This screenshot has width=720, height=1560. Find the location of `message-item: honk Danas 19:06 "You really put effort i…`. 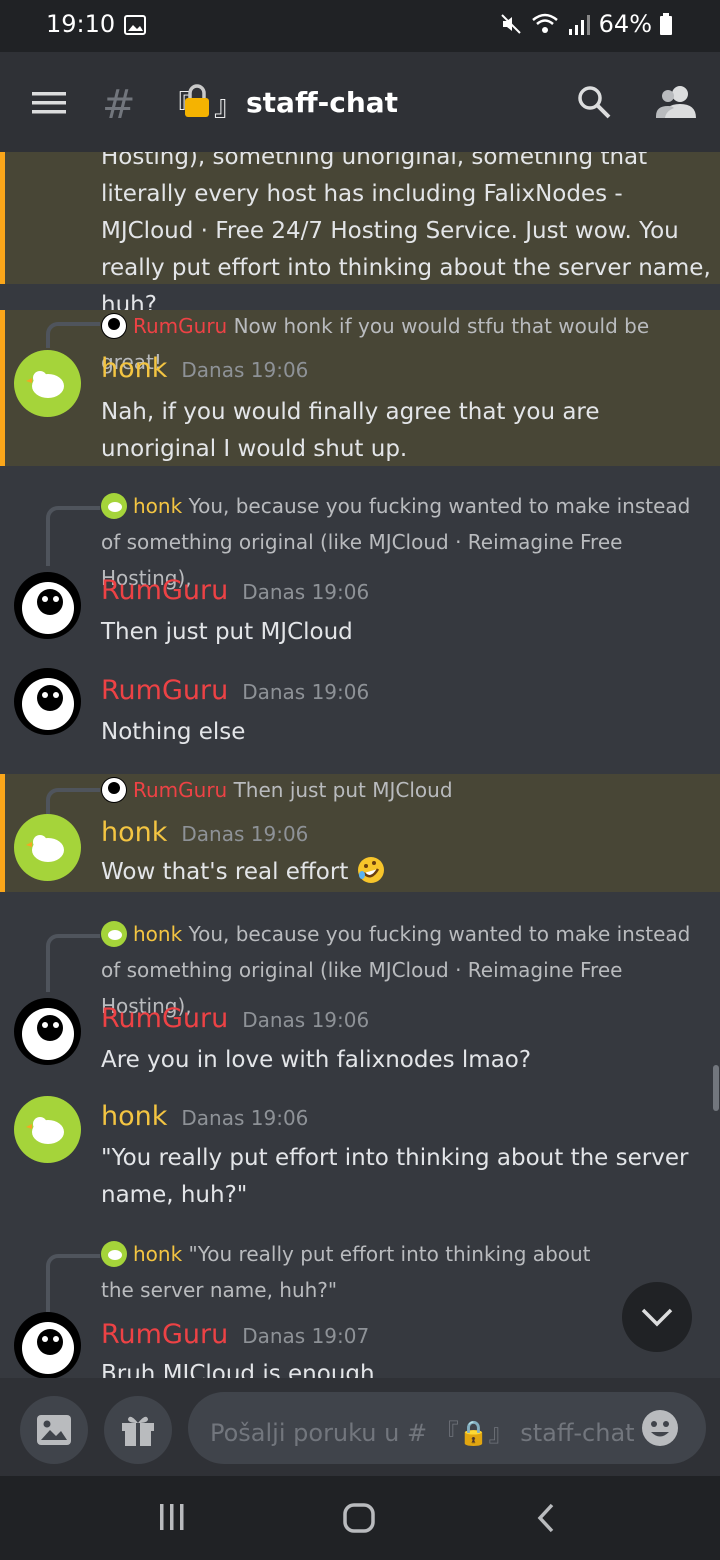

message-item: honk Danas 19:06 "You really put effort i… is located at coordinates (360, 1154).